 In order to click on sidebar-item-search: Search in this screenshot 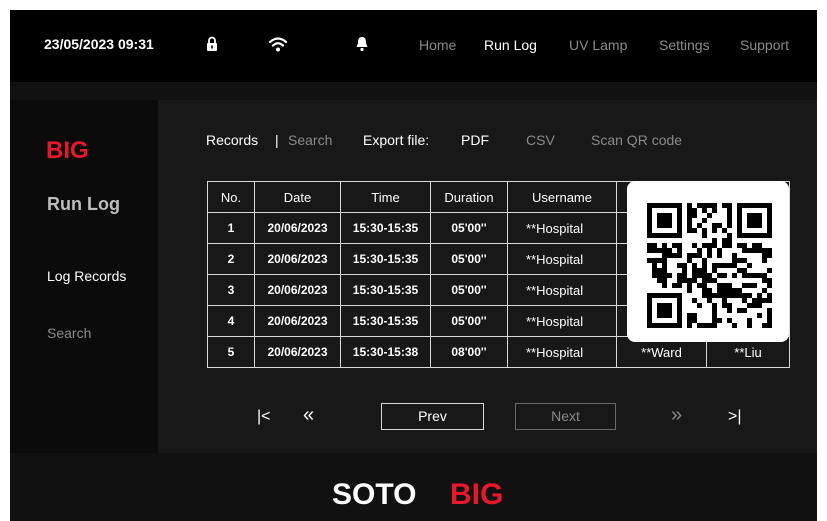, I will do `click(69, 333)`.